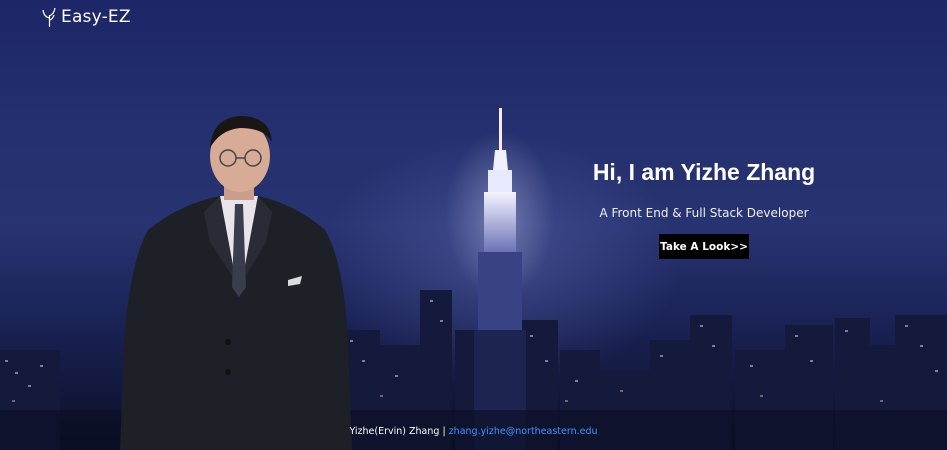  I want to click on footer-name: Yizhe(Ervin) Zhang, so click(394, 431).